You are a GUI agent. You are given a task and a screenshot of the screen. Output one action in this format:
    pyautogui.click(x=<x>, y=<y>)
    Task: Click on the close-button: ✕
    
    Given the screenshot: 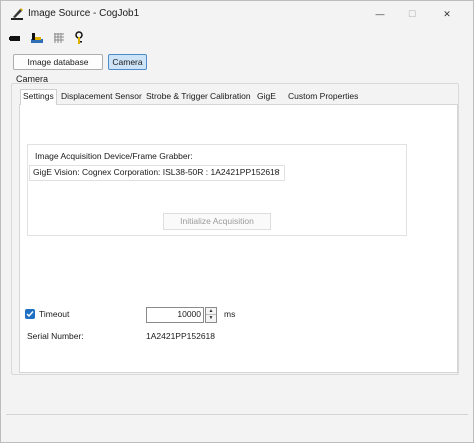 What is the action you would take?
    pyautogui.click(x=447, y=14)
    